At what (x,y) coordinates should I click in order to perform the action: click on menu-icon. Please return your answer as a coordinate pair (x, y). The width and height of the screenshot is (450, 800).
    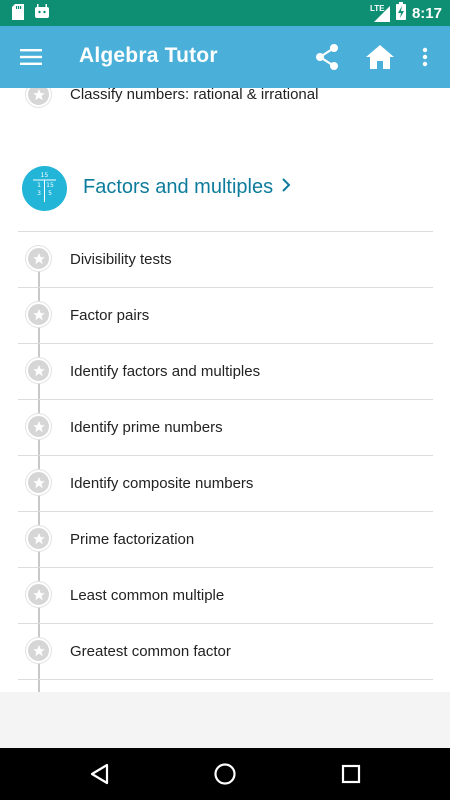
    Looking at the image, I should click on (31, 57).